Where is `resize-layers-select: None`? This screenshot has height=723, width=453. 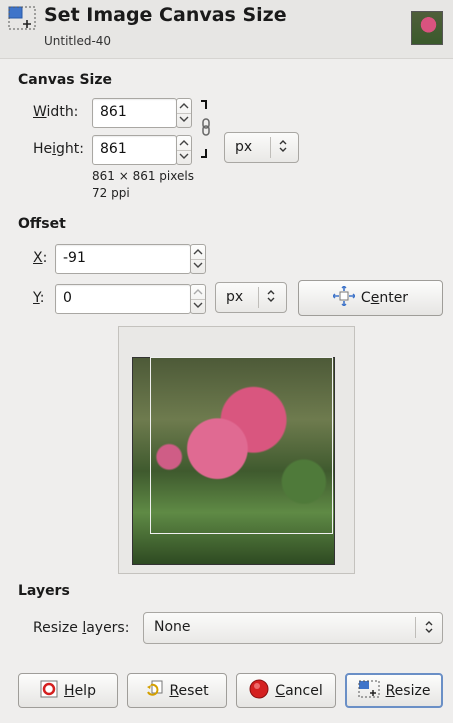 resize-layers-select: None is located at coordinates (293, 628).